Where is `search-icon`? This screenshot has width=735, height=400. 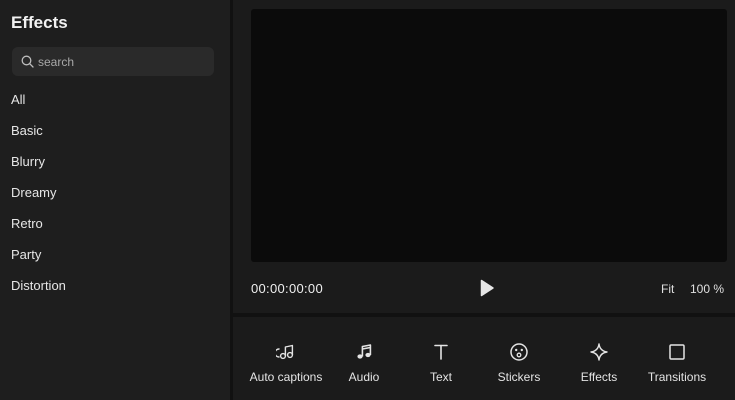
search-icon is located at coordinates (27, 61).